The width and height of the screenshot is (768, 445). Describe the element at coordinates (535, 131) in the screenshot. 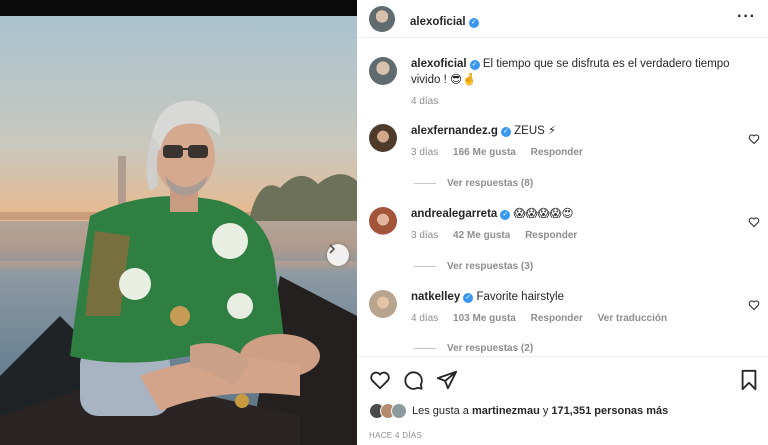

I see `comment-text: ZEUS ⚡` at that location.